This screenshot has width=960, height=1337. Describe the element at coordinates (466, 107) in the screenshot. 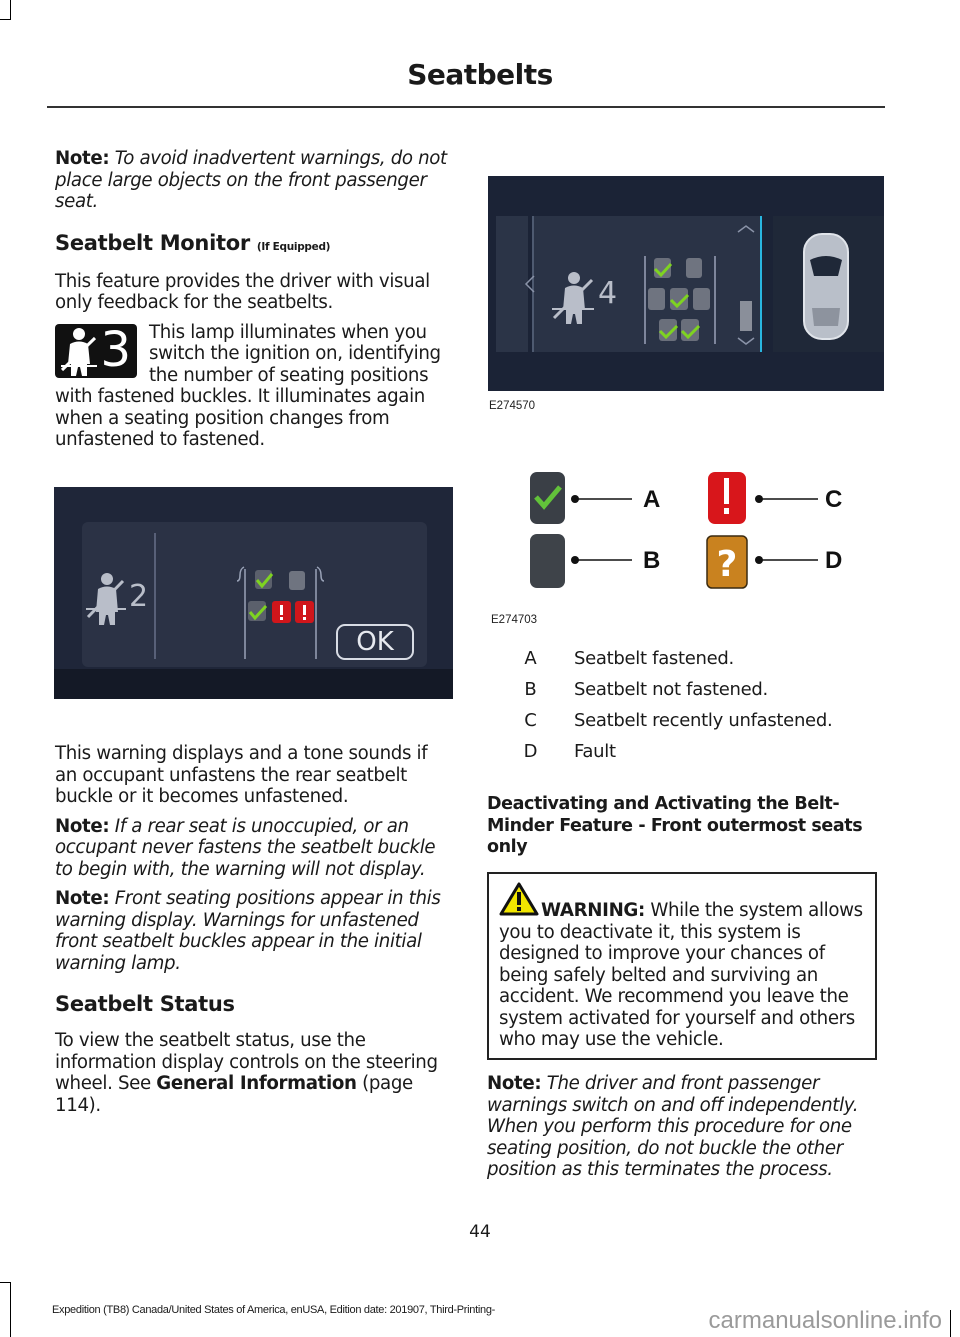

I see `title-divider` at that location.